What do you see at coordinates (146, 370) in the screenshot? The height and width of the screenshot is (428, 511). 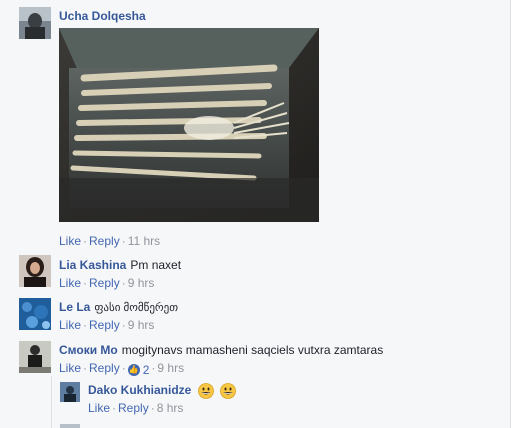 I see `like-count-number: 2` at bounding box center [146, 370].